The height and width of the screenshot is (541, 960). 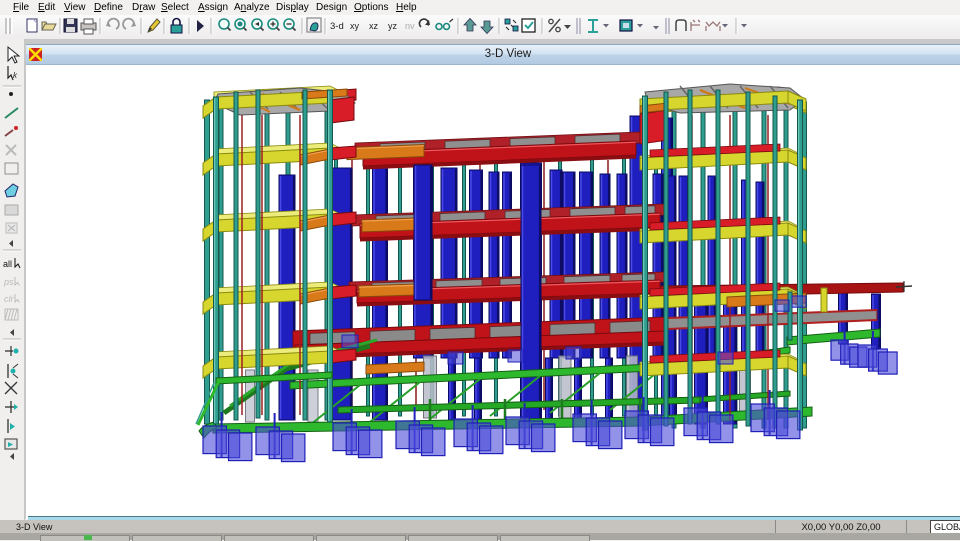 What do you see at coordinates (374, 26) in the screenshot?
I see `svg-text: xz` at bounding box center [374, 26].